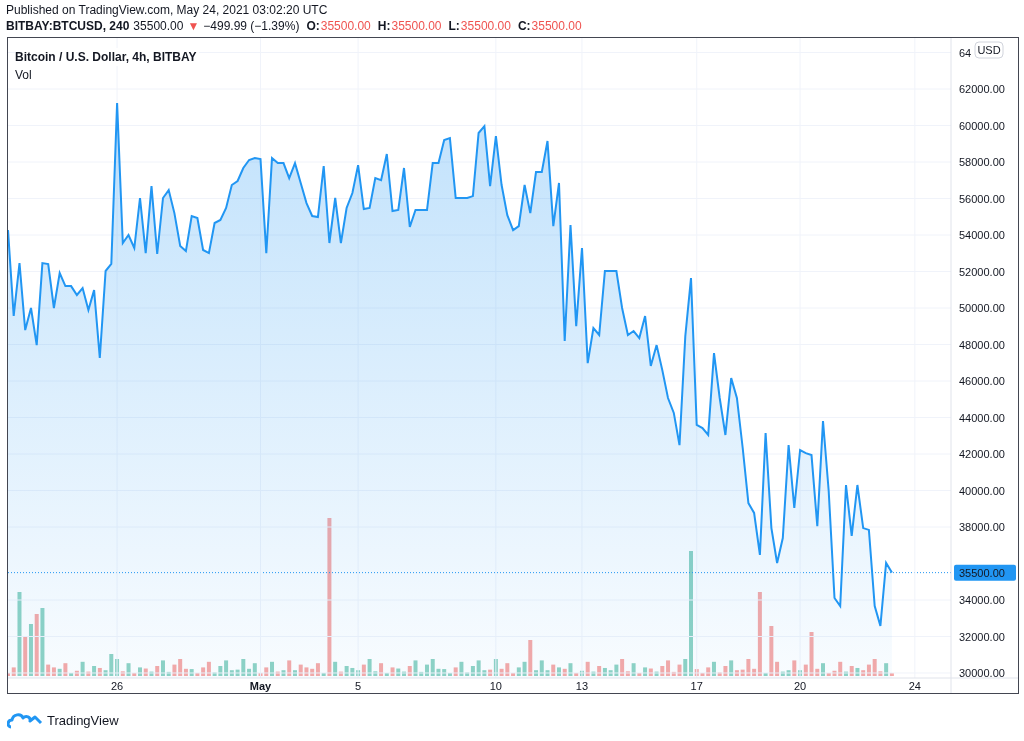  Describe the element at coordinates (982, 600) in the screenshot. I see `price-axis-label: 34000.00` at that location.